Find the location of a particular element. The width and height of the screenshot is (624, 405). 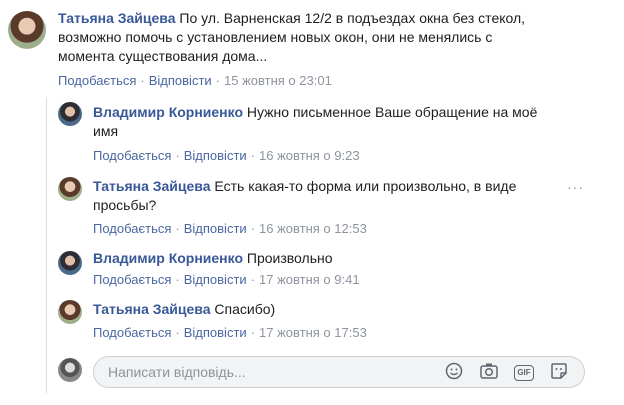

reply-meta: Подобається · Відповісти · 17 жовтня о 17:53 is located at coordinates (230, 332).